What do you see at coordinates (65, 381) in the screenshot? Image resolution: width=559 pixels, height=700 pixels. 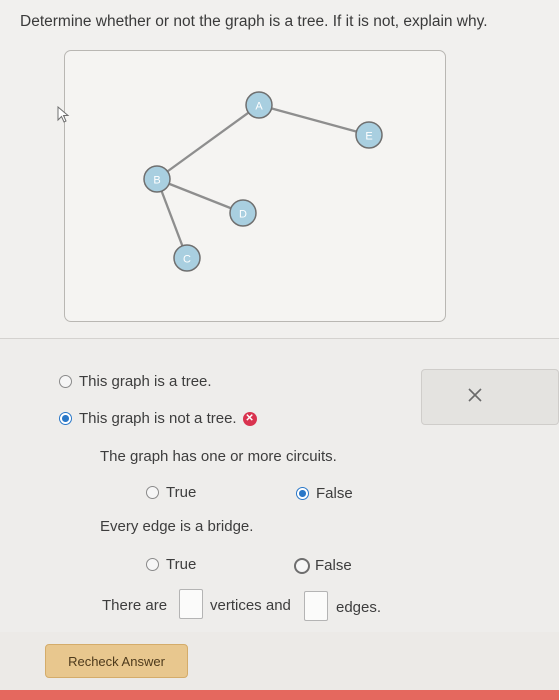 I see `radio-is-tree` at bounding box center [65, 381].